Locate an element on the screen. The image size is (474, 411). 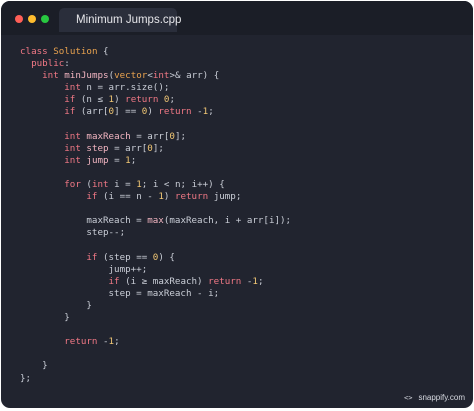
code-brackets-icon: <> is located at coordinates (408, 397).